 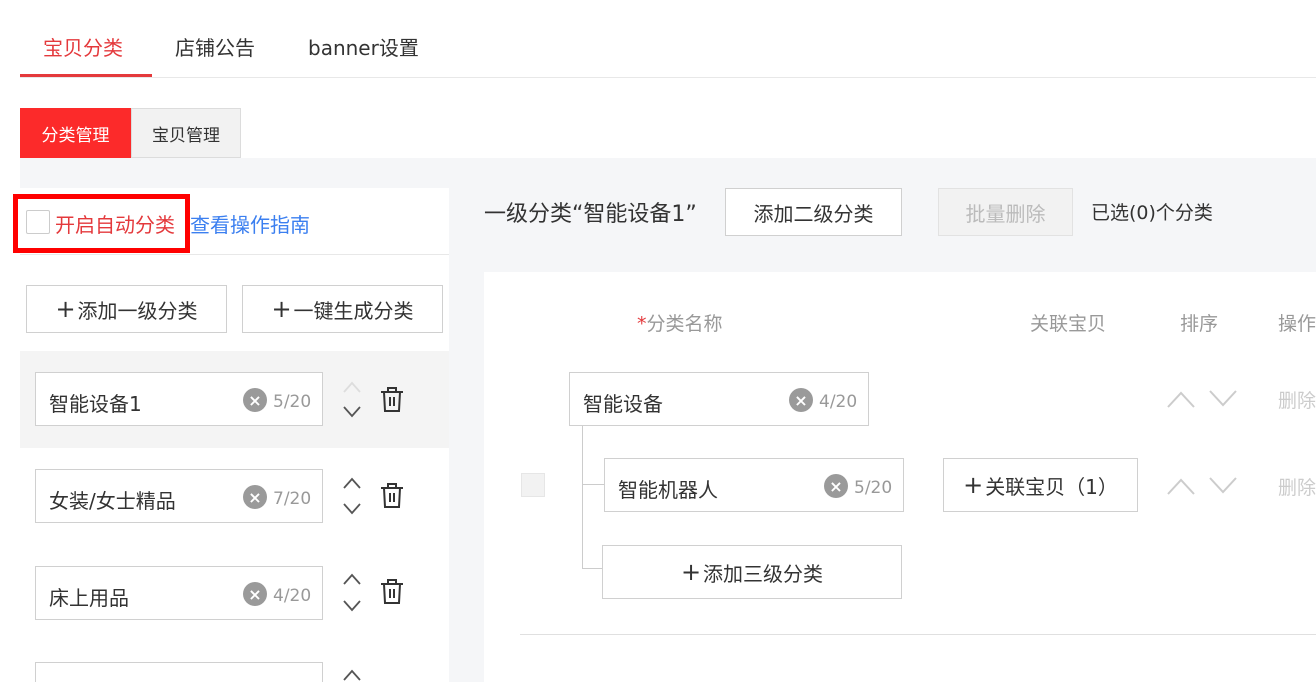 What do you see at coordinates (137, 310) in the screenshot?
I see `add-first-level-label: 添加一级分类` at bounding box center [137, 310].